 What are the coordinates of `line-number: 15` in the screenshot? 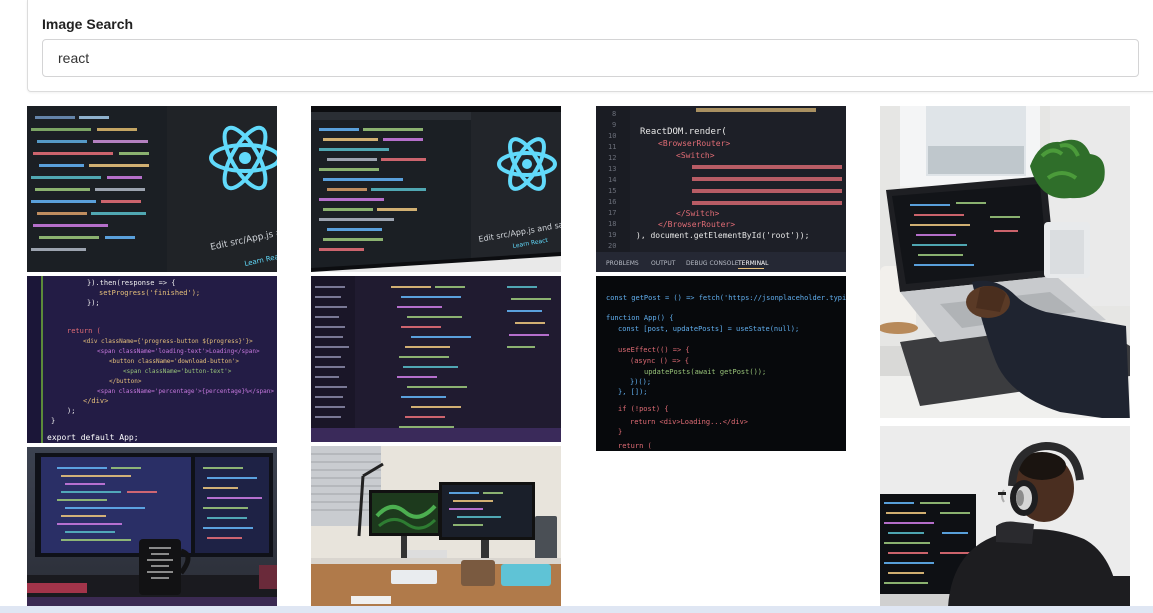 It's located at (612, 191).